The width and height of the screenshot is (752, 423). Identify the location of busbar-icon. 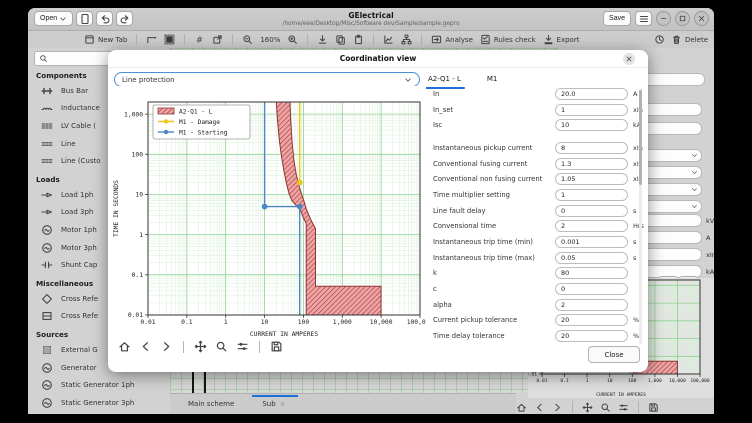
(47, 91).